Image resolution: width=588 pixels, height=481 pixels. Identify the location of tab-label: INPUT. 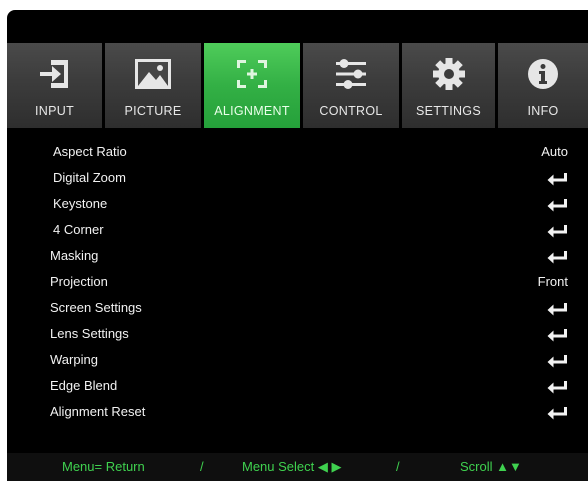
(54, 111).